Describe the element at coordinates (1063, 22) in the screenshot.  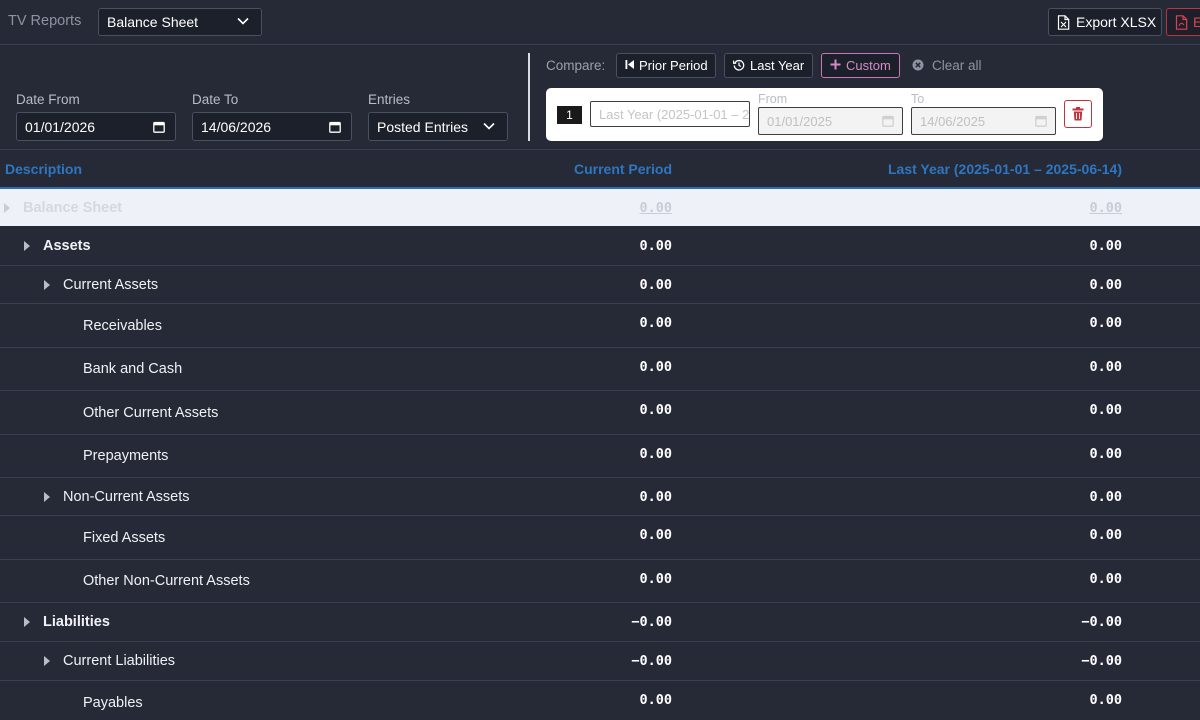
I see `spreadsheet-file-icon` at that location.